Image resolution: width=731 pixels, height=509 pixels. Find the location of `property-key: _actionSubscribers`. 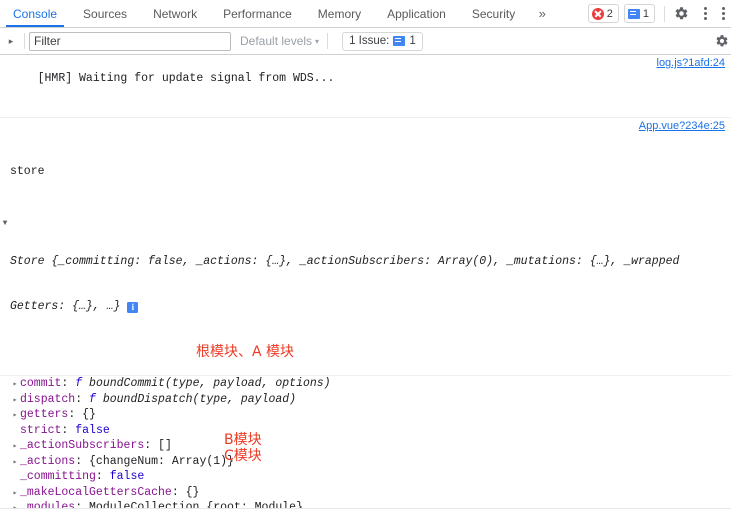

property-key: _actionSubscribers is located at coordinates (82, 445).